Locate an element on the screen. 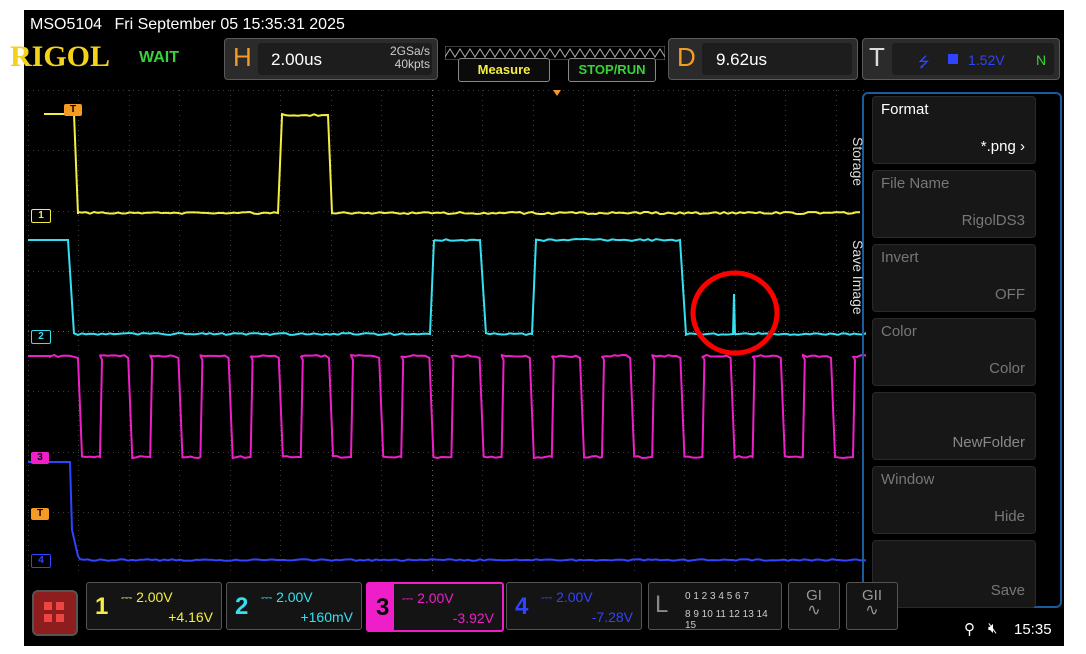  clock-time: 15:35 is located at coordinates (1033, 629).